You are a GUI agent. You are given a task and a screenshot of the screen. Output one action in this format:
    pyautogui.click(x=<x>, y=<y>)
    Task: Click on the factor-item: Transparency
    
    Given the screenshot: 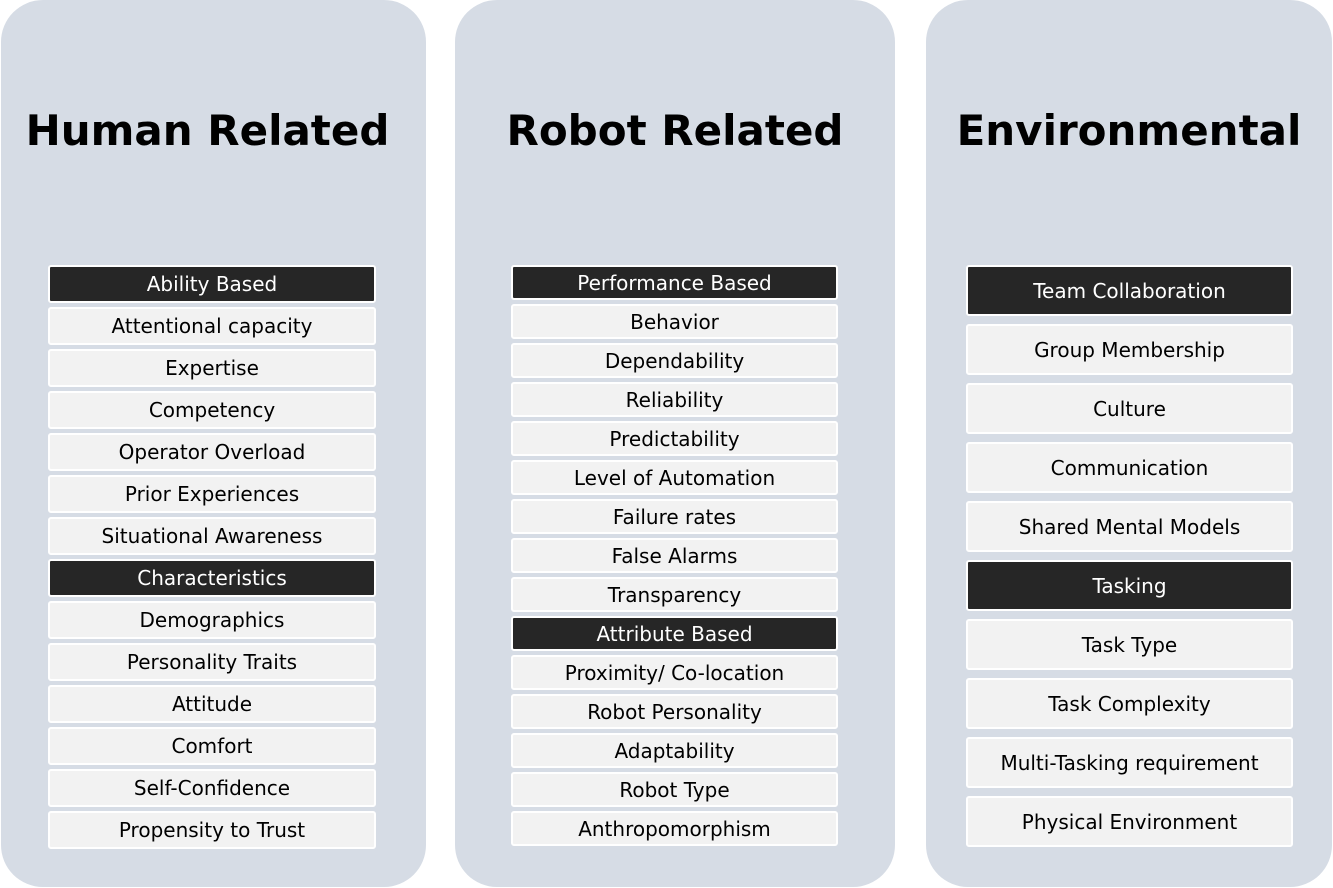 What is the action you would take?
    pyautogui.click(x=674, y=594)
    